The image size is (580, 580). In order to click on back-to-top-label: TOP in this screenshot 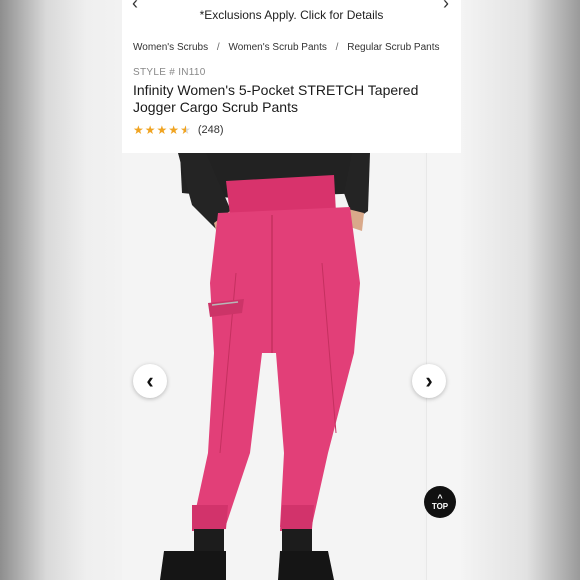, I will do `click(440, 506)`.